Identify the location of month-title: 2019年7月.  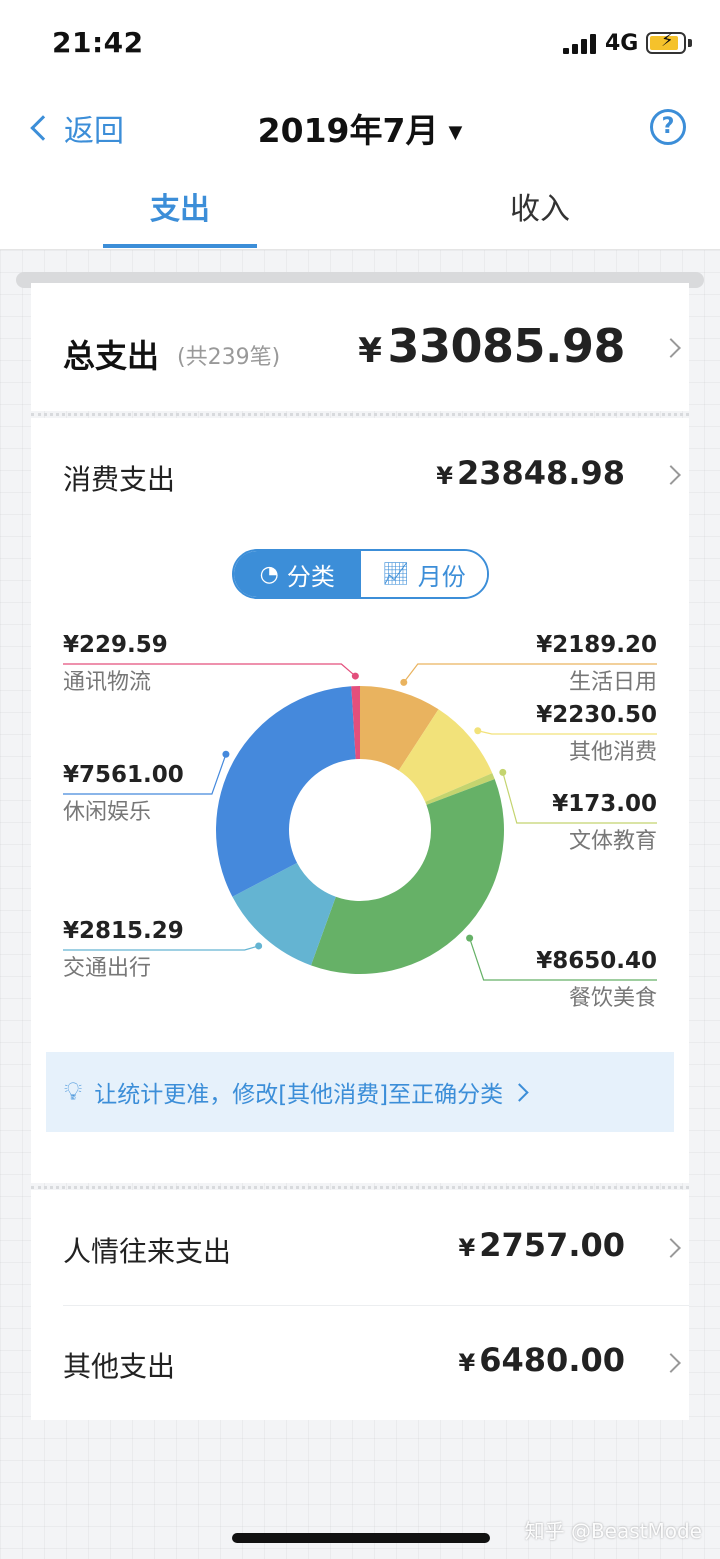
(348, 130).